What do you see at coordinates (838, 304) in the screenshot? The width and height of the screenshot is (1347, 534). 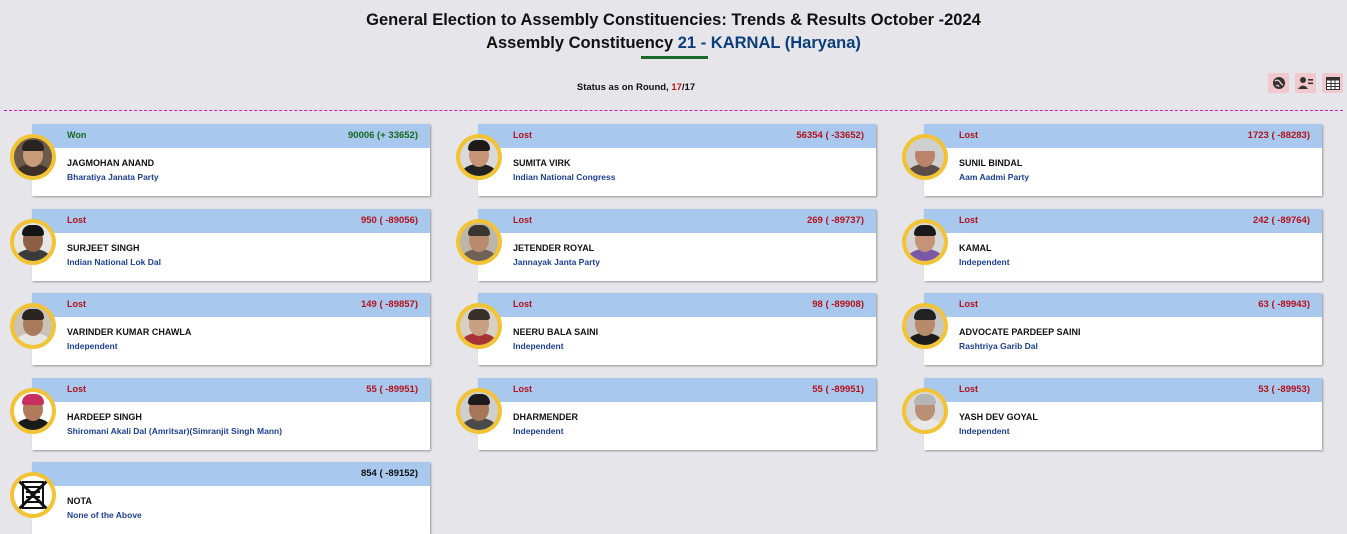 I see `vote-count: 98 ( -89908)` at bounding box center [838, 304].